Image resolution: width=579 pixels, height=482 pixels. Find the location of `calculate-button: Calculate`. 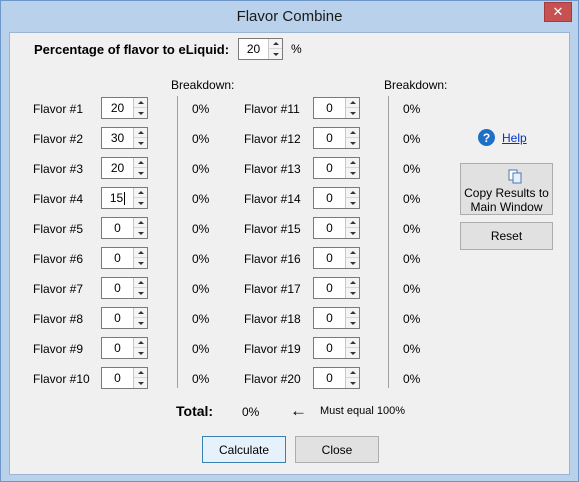

calculate-button: Calculate is located at coordinates (244, 449).